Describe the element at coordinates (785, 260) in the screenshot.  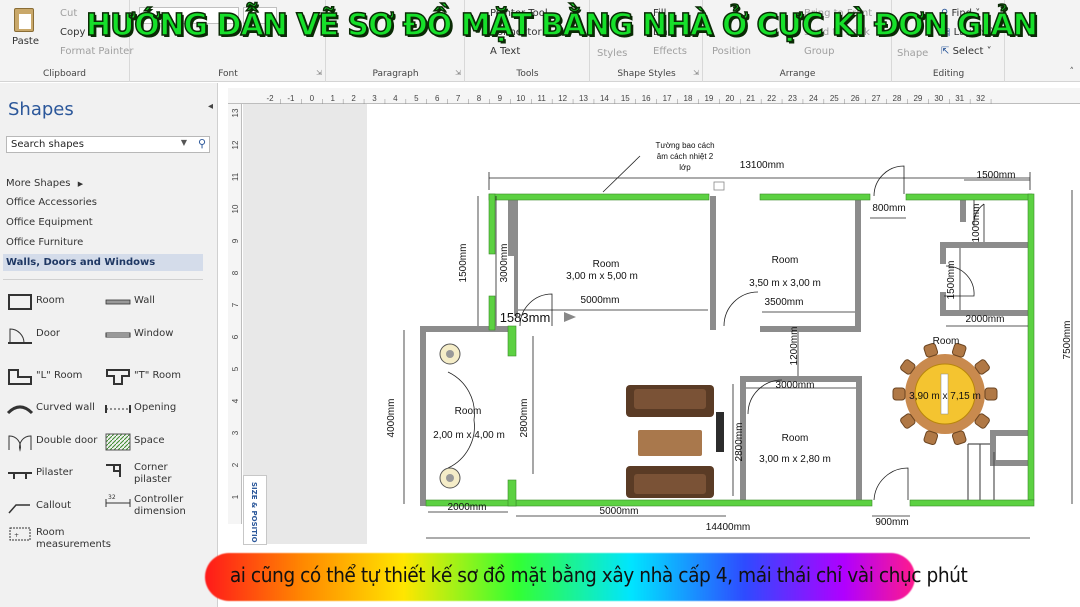
I see `room2-name: Room` at that location.